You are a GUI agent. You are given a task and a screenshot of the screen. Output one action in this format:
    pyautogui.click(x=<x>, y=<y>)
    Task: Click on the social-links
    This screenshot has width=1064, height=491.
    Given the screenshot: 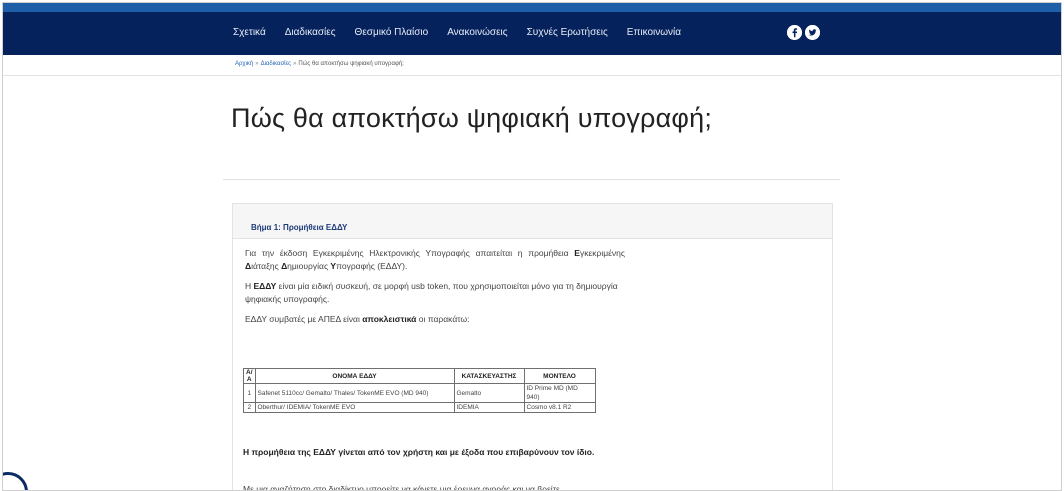 What is the action you would take?
    pyautogui.click(x=803, y=32)
    